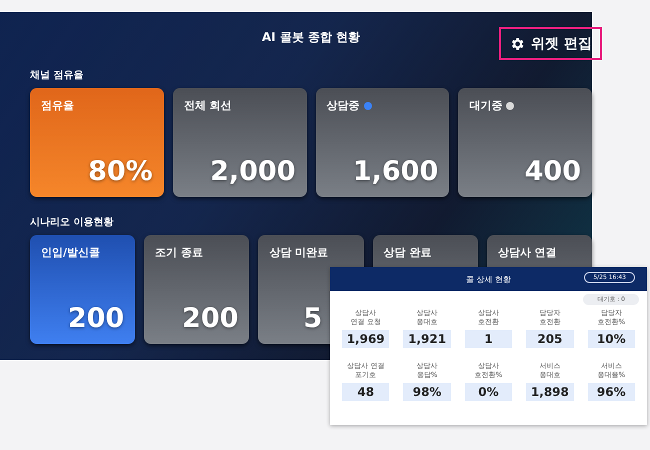 The height and width of the screenshot is (450, 650). I want to click on section-title: 시나리오 이용현황, so click(72, 222).